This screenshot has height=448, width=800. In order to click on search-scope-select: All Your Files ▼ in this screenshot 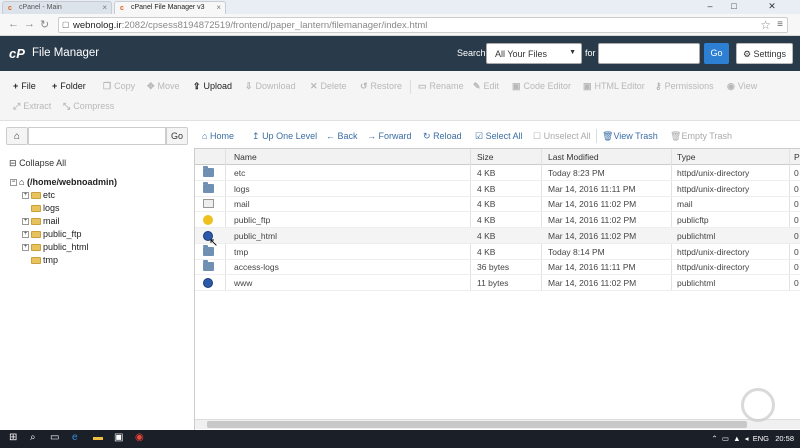, I will do `click(534, 53)`.